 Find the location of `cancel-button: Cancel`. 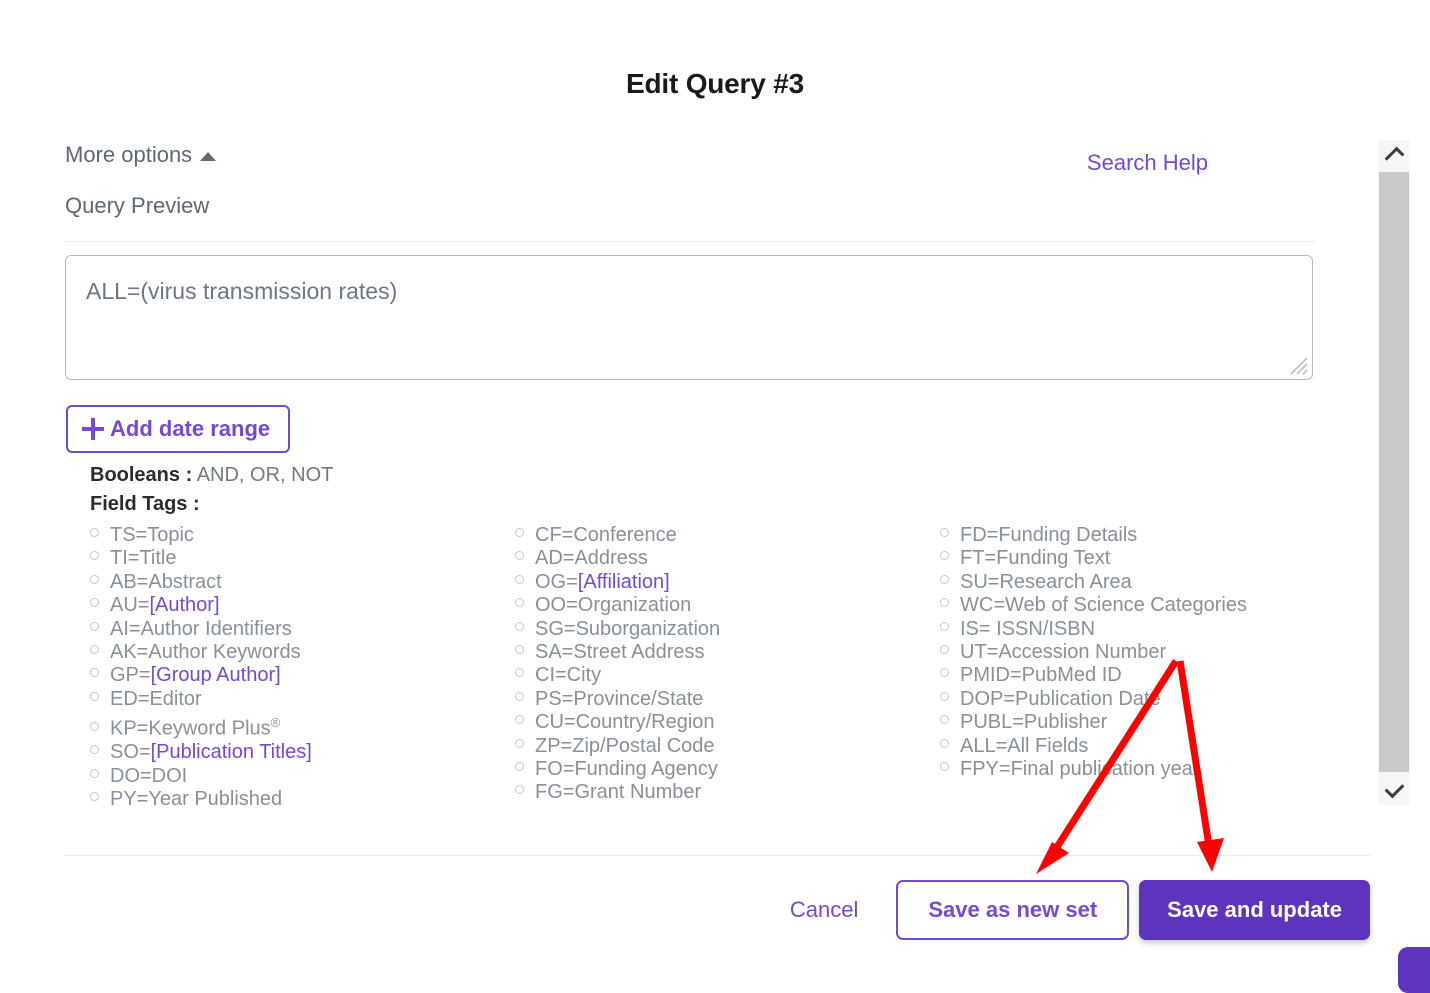

cancel-button: Cancel is located at coordinates (843, 910).